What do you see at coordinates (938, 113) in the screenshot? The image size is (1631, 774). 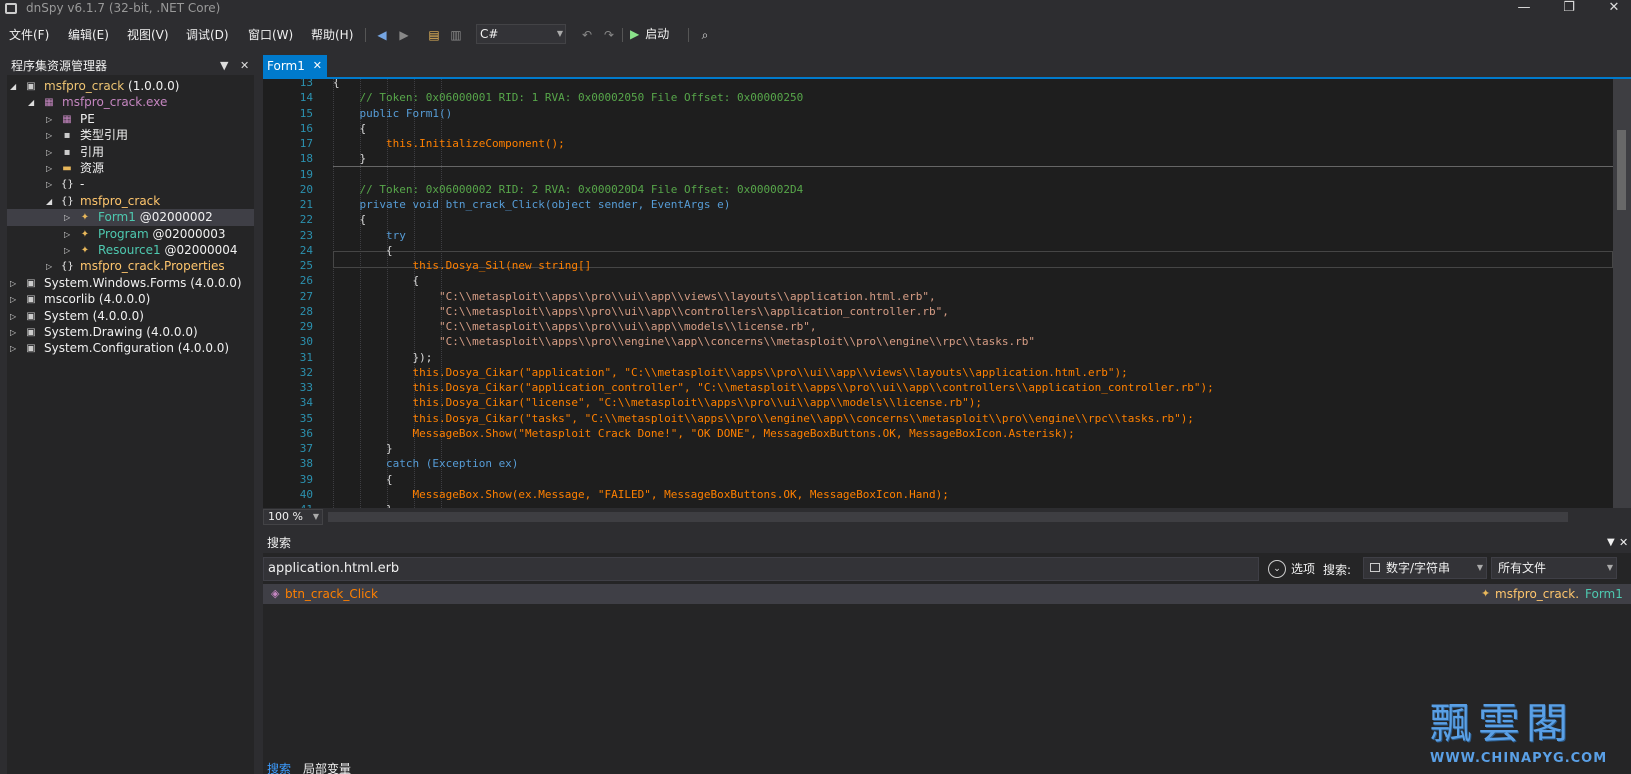 I see `code-line: 15 public Form1()` at bounding box center [938, 113].